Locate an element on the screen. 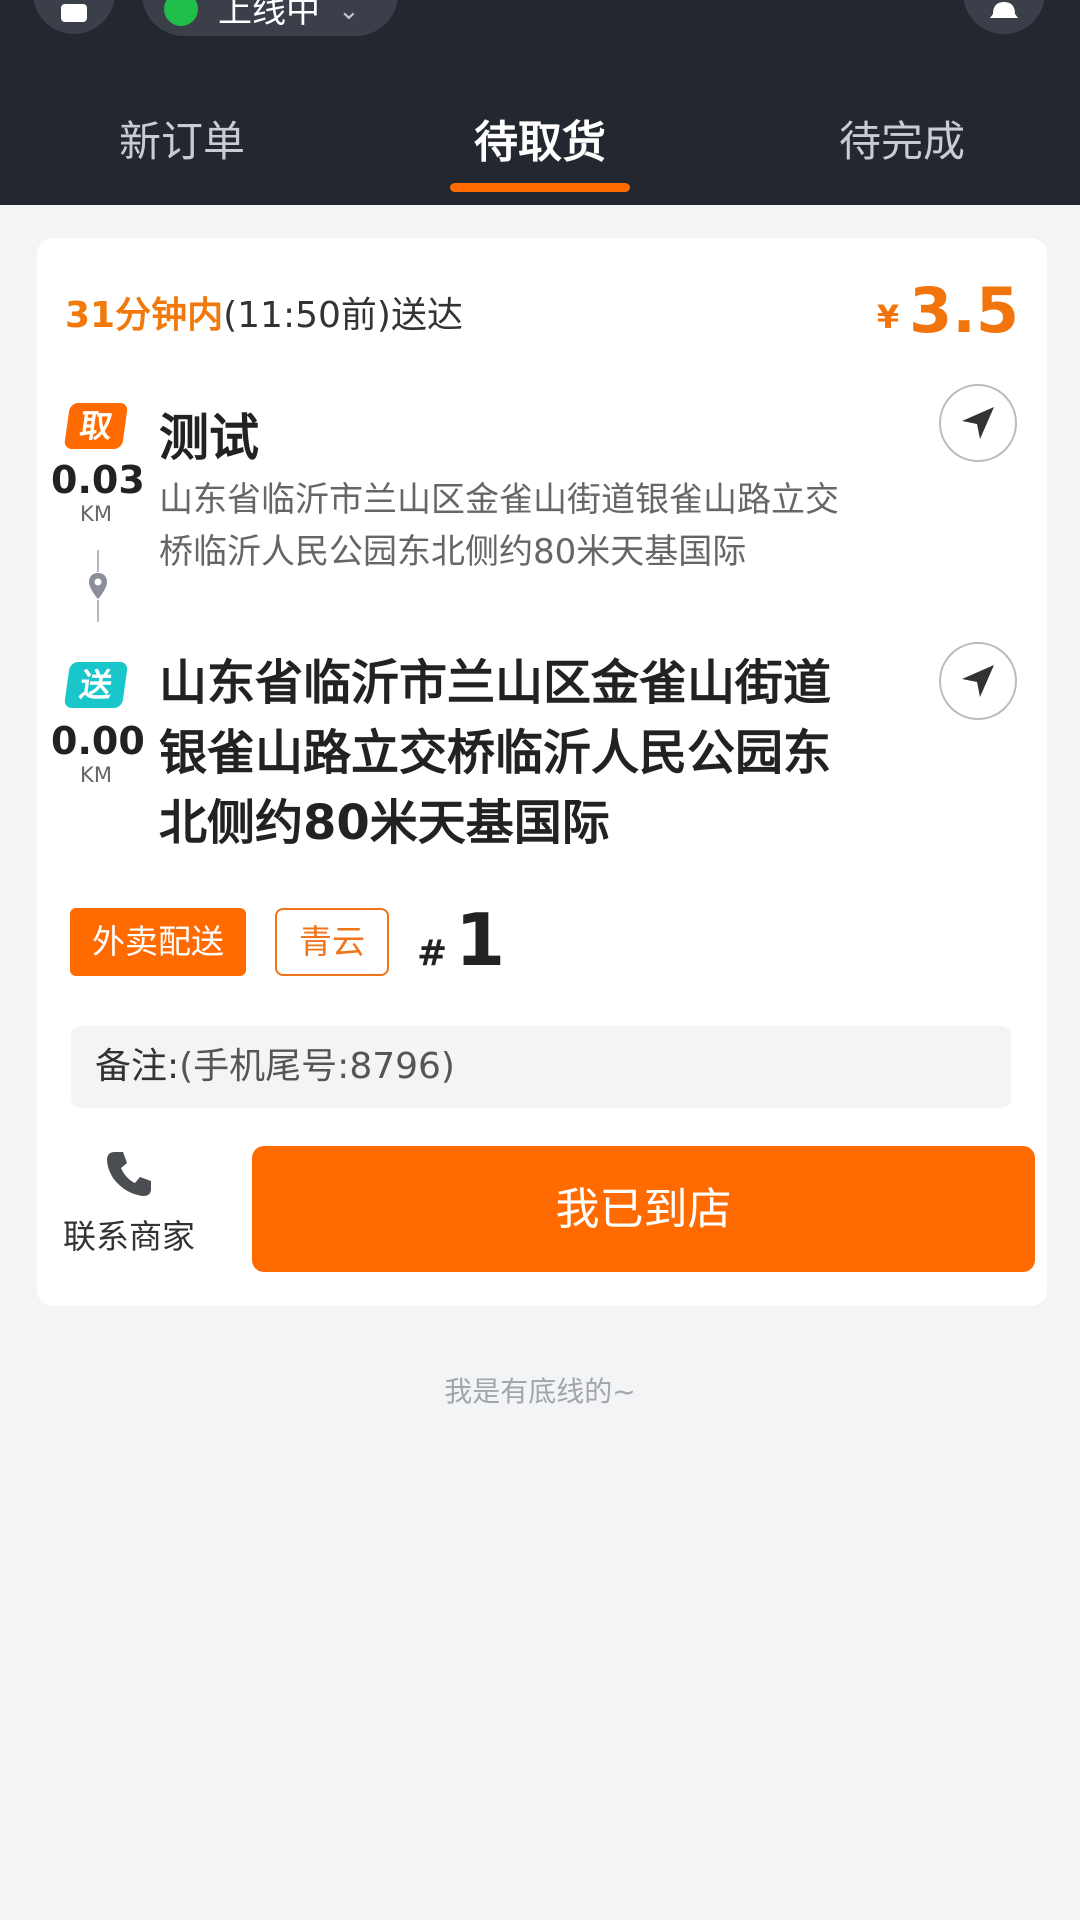 The image size is (1080, 1920). contact-merchant-label: 联系商家 is located at coordinates (129, 1236).